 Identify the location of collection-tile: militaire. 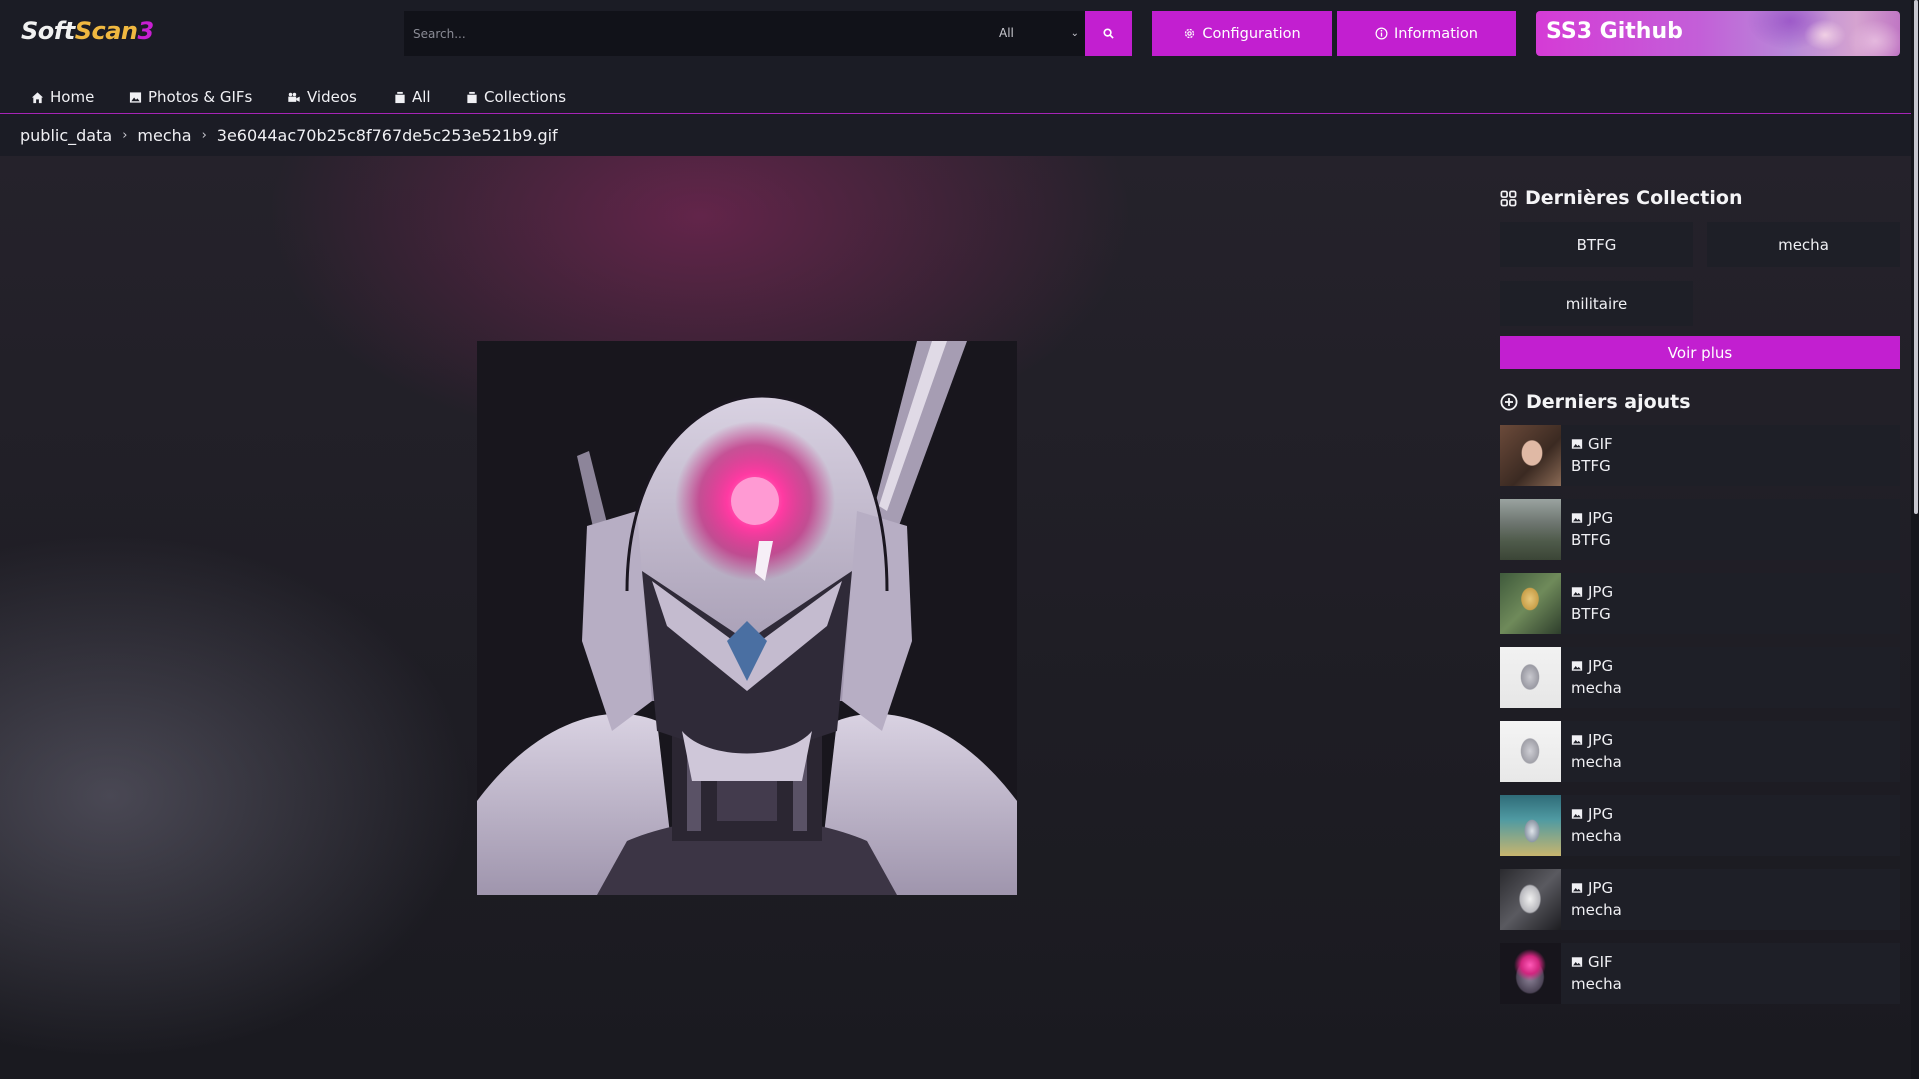
(1596, 303).